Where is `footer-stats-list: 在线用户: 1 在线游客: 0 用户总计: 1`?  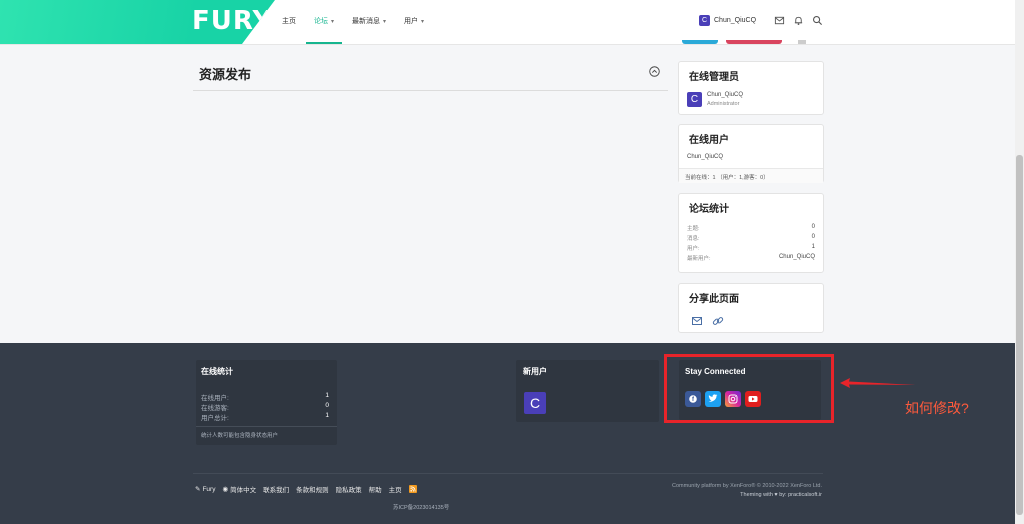 footer-stats-list: 在线用户: 1 在线游客: 0 用户总计: 1 is located at coordinates (265, 407).